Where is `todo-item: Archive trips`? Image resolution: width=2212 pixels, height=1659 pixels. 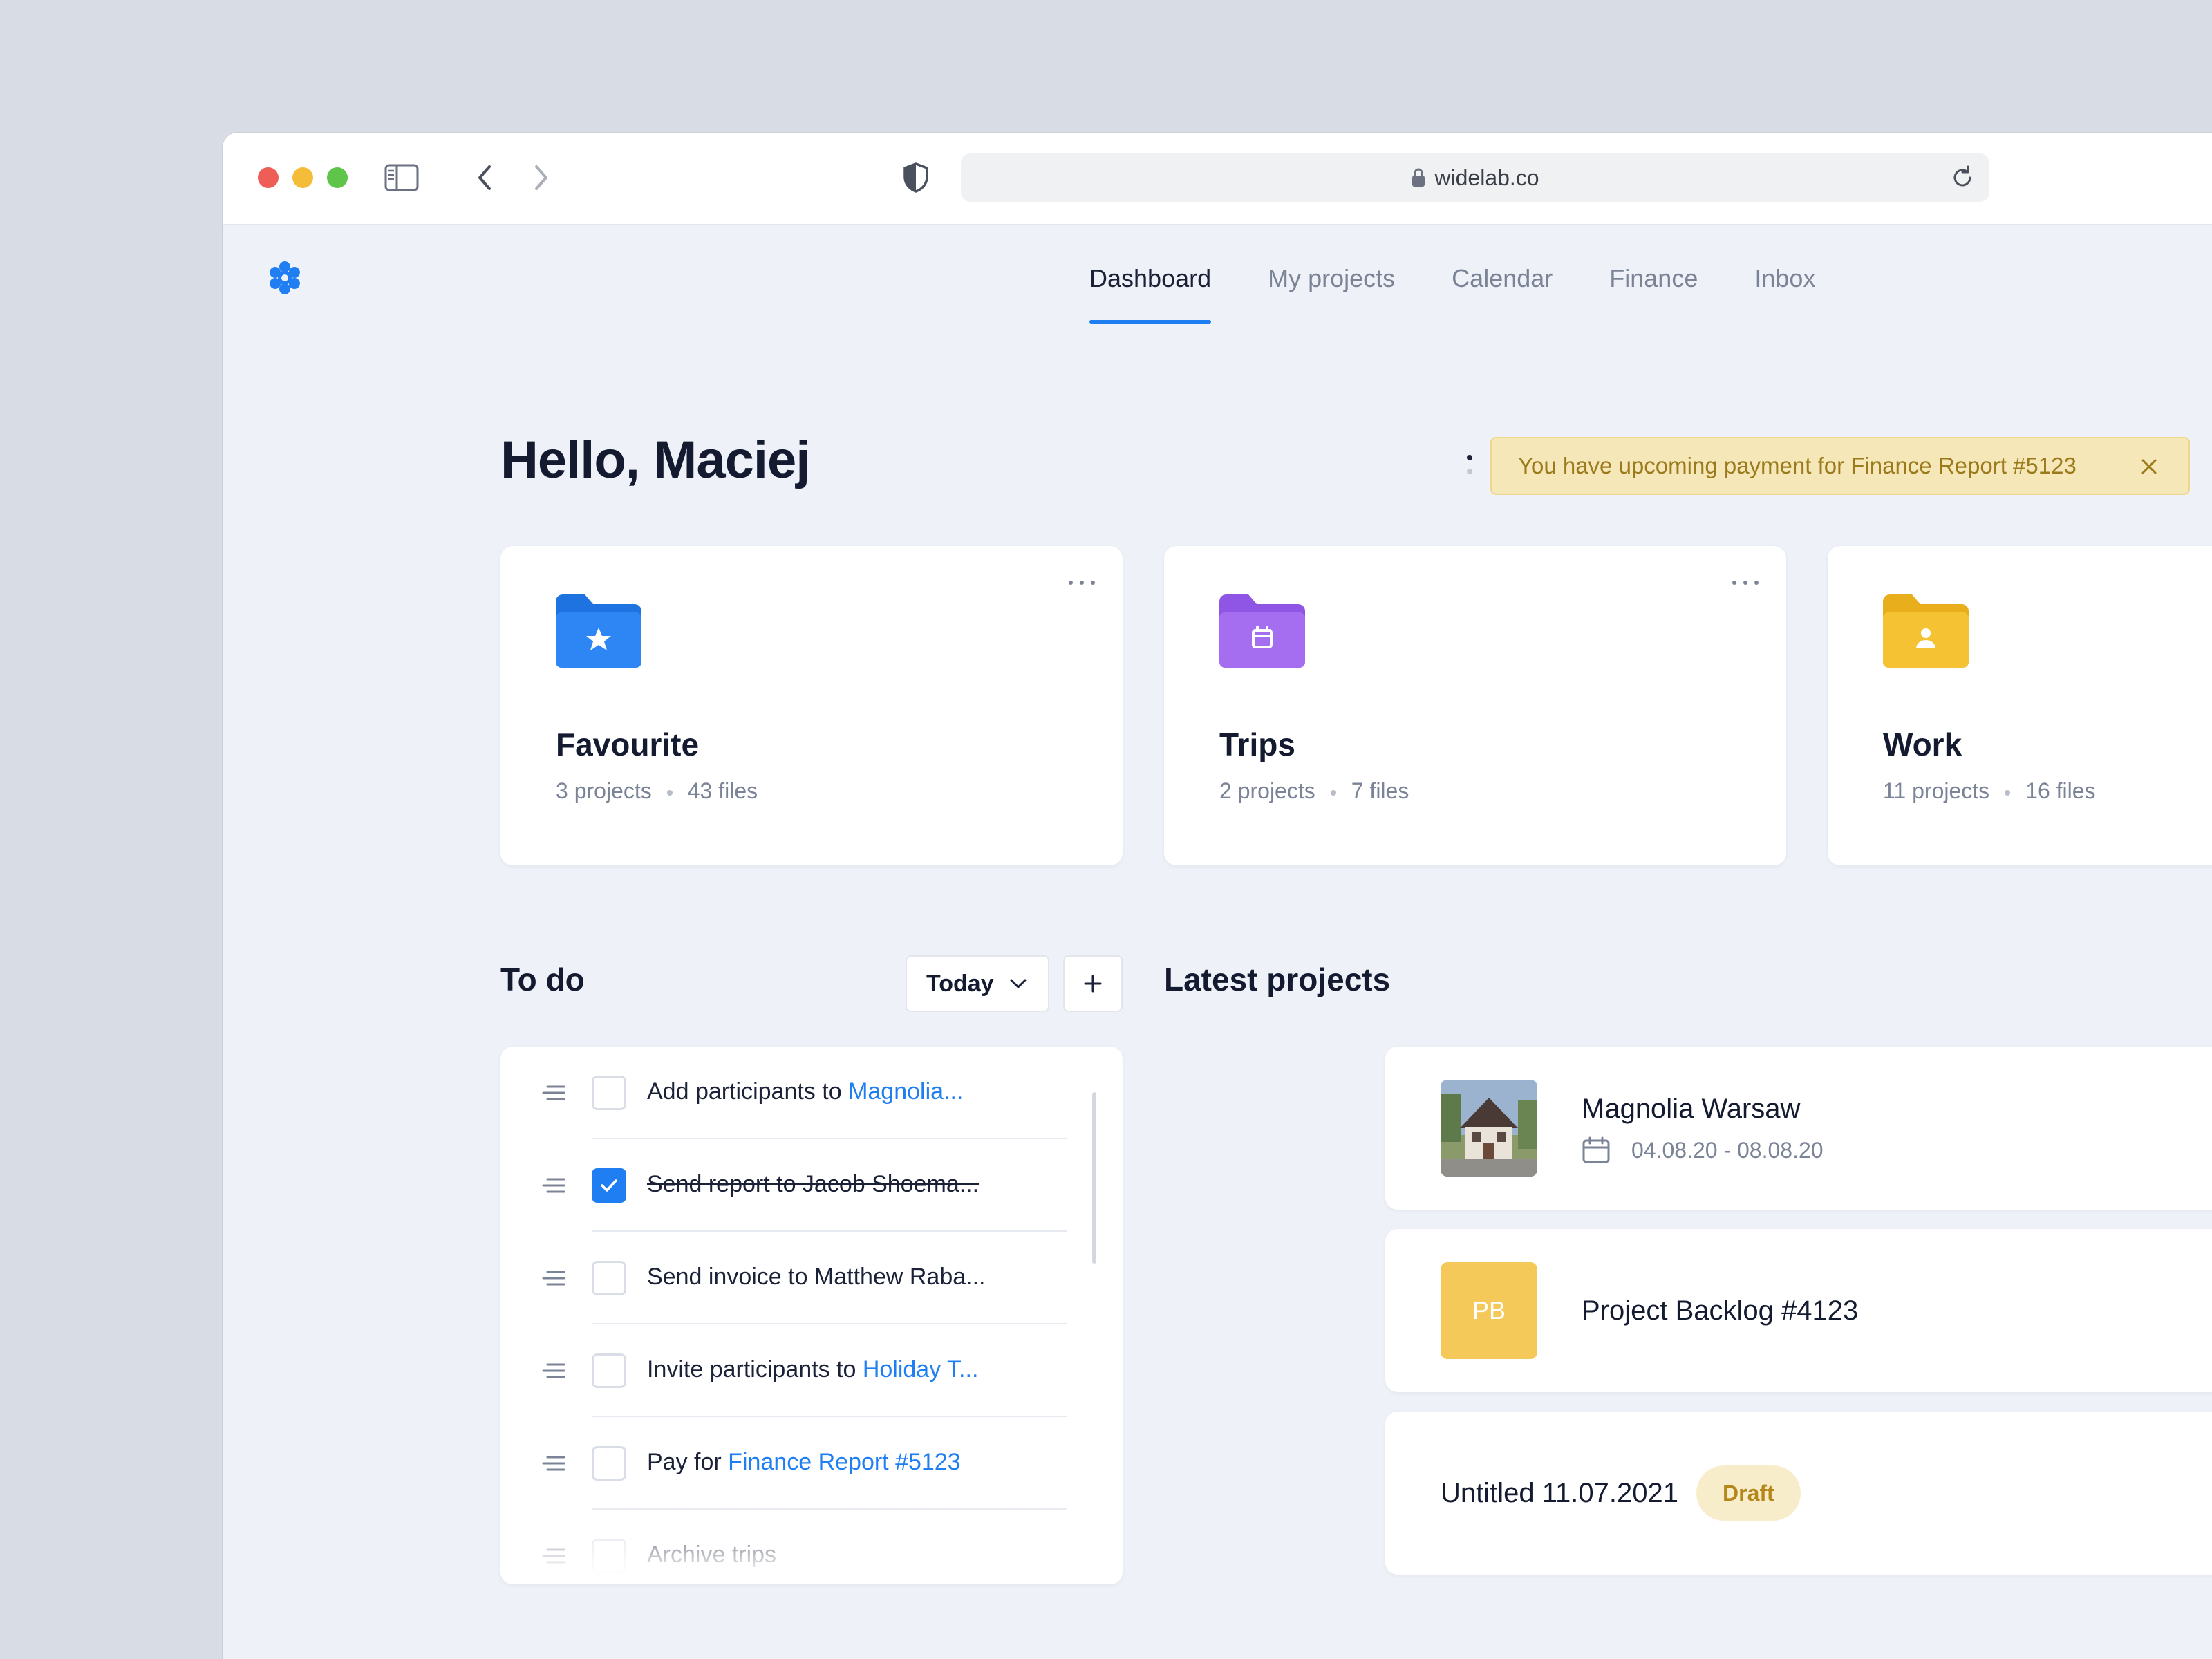
todo-item: Archive trips is located at coordinates (812, 1547).